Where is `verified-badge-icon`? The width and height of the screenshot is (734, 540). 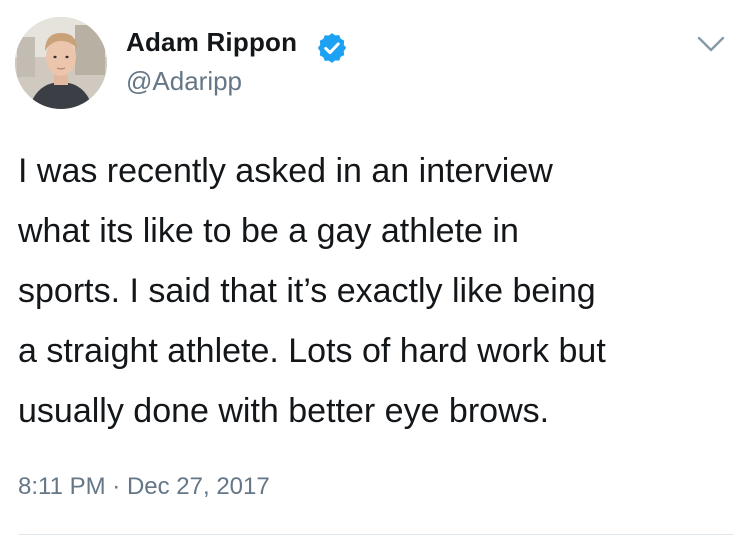
verified-badge-icon is located at coordinates (332, 48).